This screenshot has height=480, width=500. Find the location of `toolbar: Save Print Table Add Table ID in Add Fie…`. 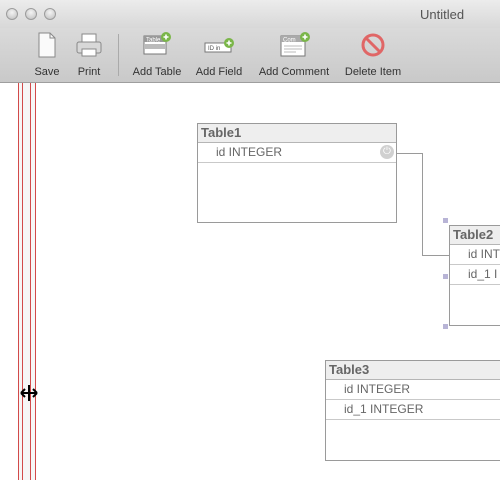

toolbar: Save Print Table Add Table ID in Add Fie… is located at coordinates (250, 55).